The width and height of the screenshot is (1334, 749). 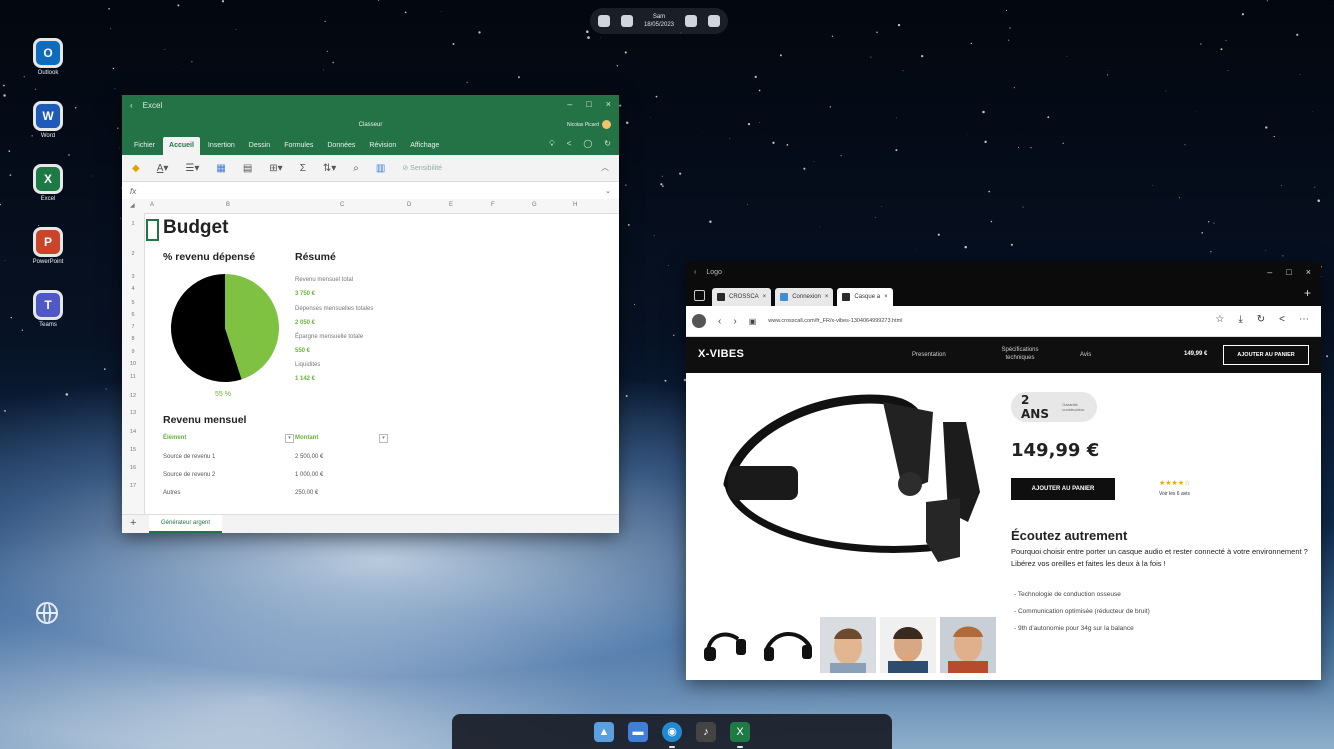 I want to click on reload-icon: ↻, so click(x=1261, y=319).